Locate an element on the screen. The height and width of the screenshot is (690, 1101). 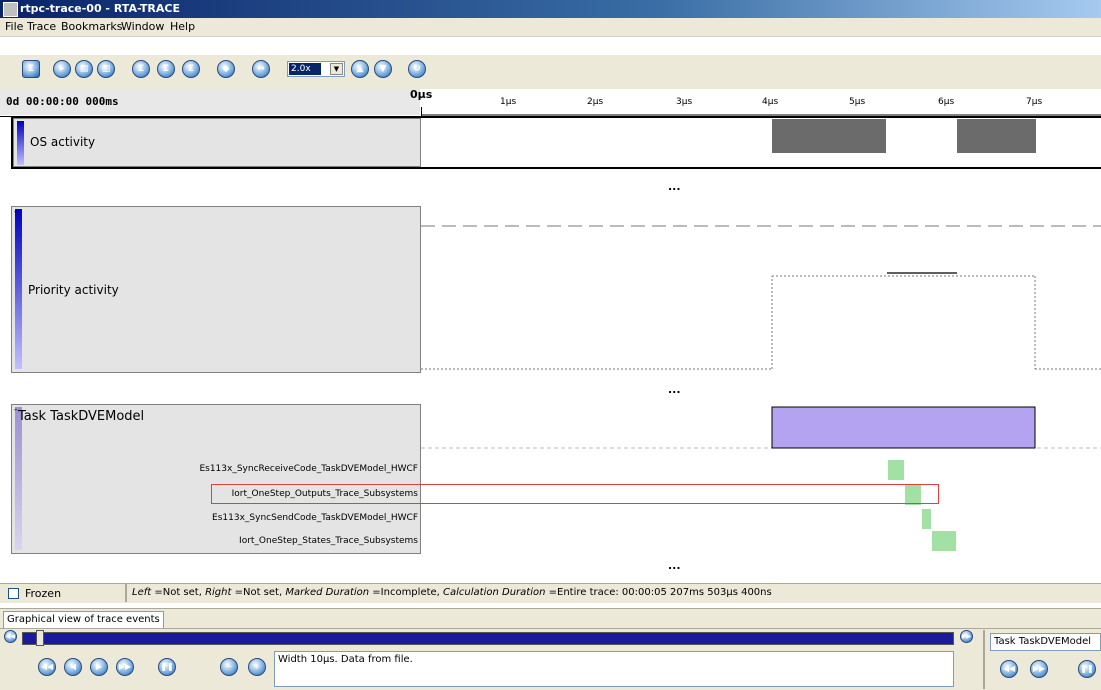
info-text: Width 10µs. Data from file. is located at coordinates (345, 659).